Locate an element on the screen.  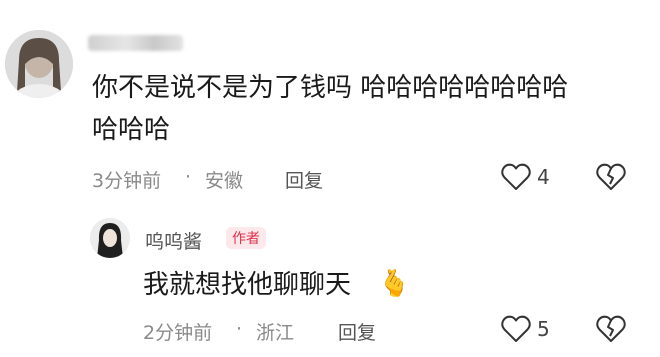
comment-text-line2: 哈哈哈 is located at coordinates (131, 130).